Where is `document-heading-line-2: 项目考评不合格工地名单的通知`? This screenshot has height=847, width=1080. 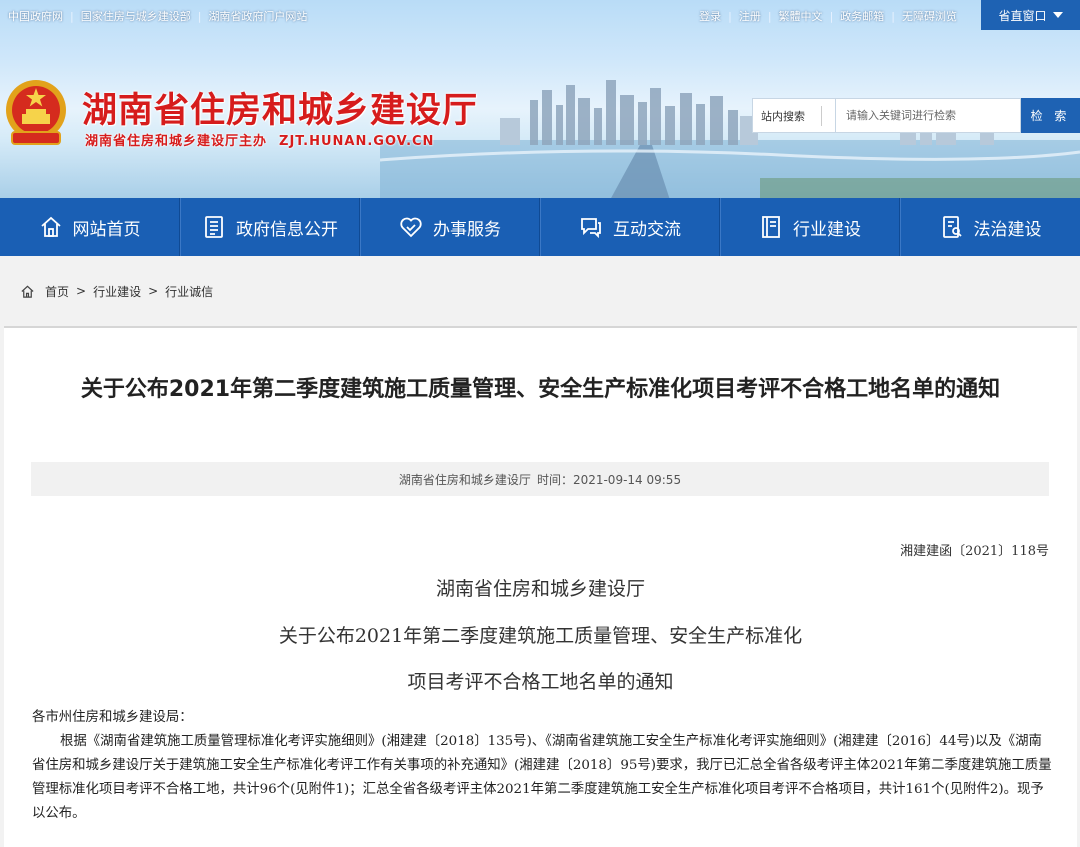 document-heading-line-2: 项目考评不合格工地名单的通知 is located at coordinates (540, 682).